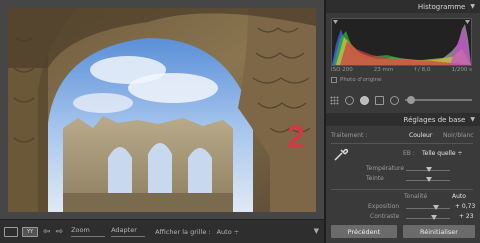 The height and width of the screenshot is (243, 480). Describe the element at coordinates (394, 100) in the screenshot. I see `radial-filter-icon` at that location.